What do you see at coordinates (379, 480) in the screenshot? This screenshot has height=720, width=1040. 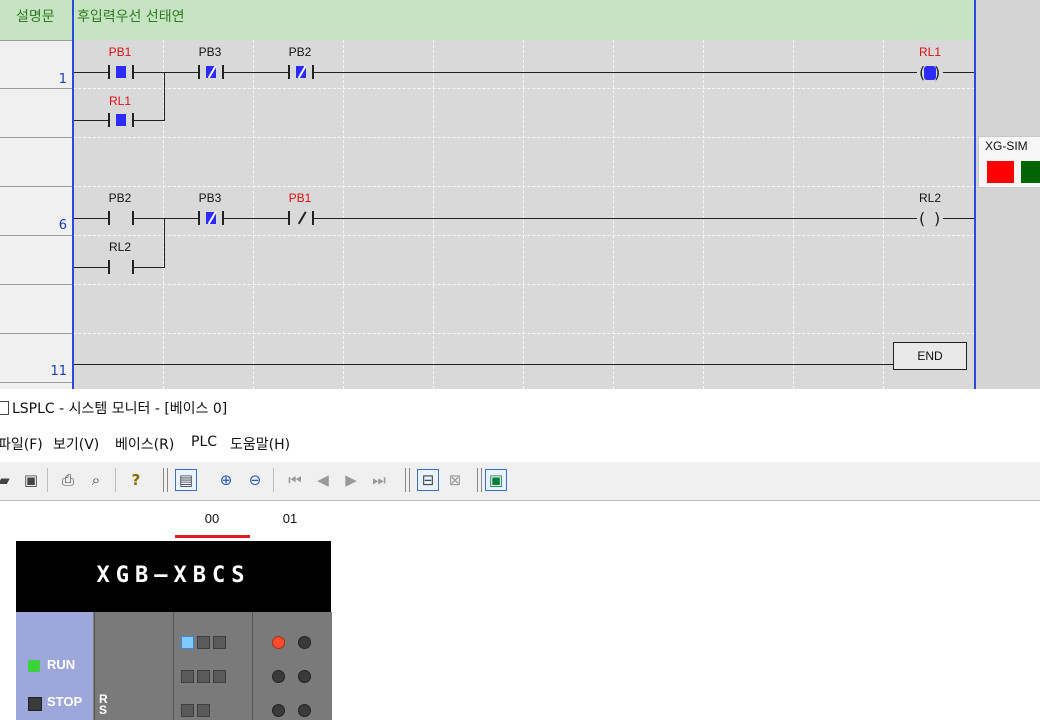 I see `last-icon: ⏭` at bounding box center [379, 480].